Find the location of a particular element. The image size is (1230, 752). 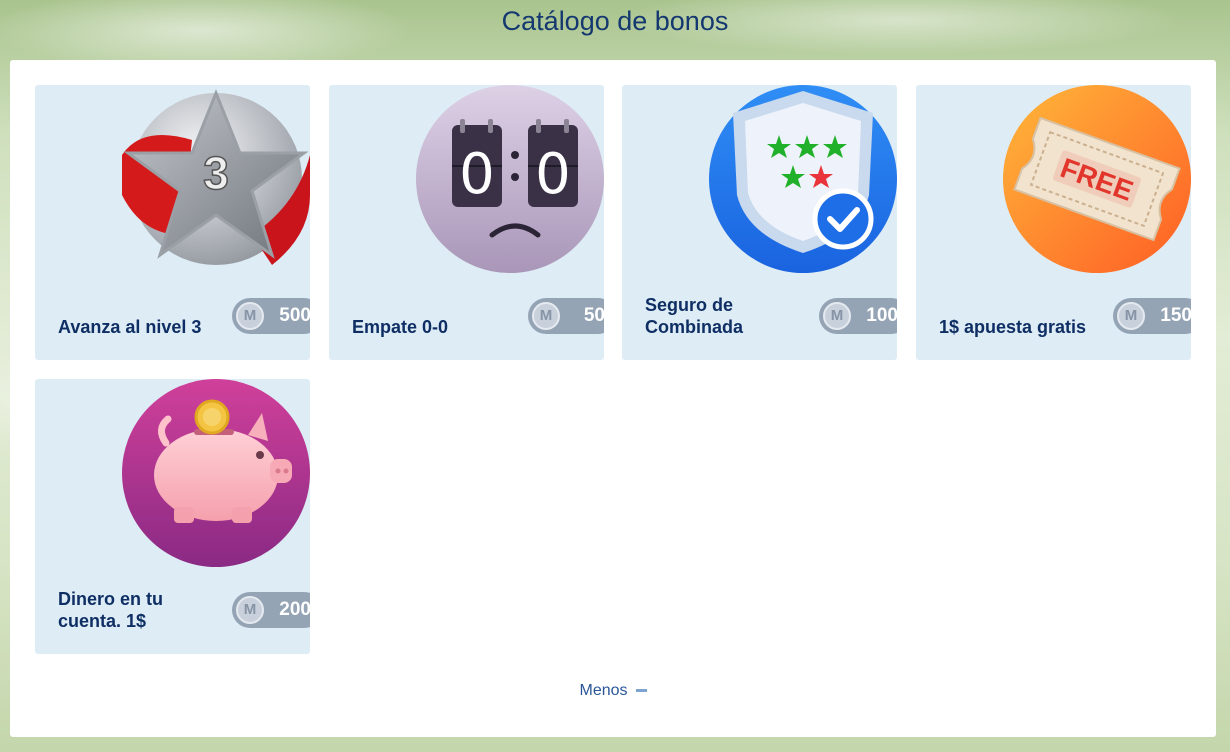

bonus-price-pill: M 50 is located at coordinates (566, 316).